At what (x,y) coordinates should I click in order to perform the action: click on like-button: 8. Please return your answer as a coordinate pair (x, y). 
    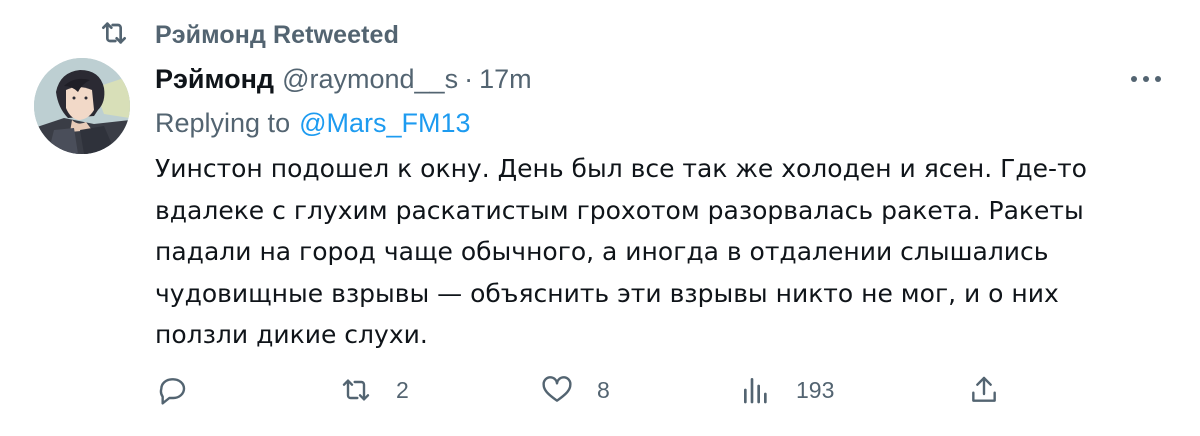
    Looking at the image, I should click on (575, 390).